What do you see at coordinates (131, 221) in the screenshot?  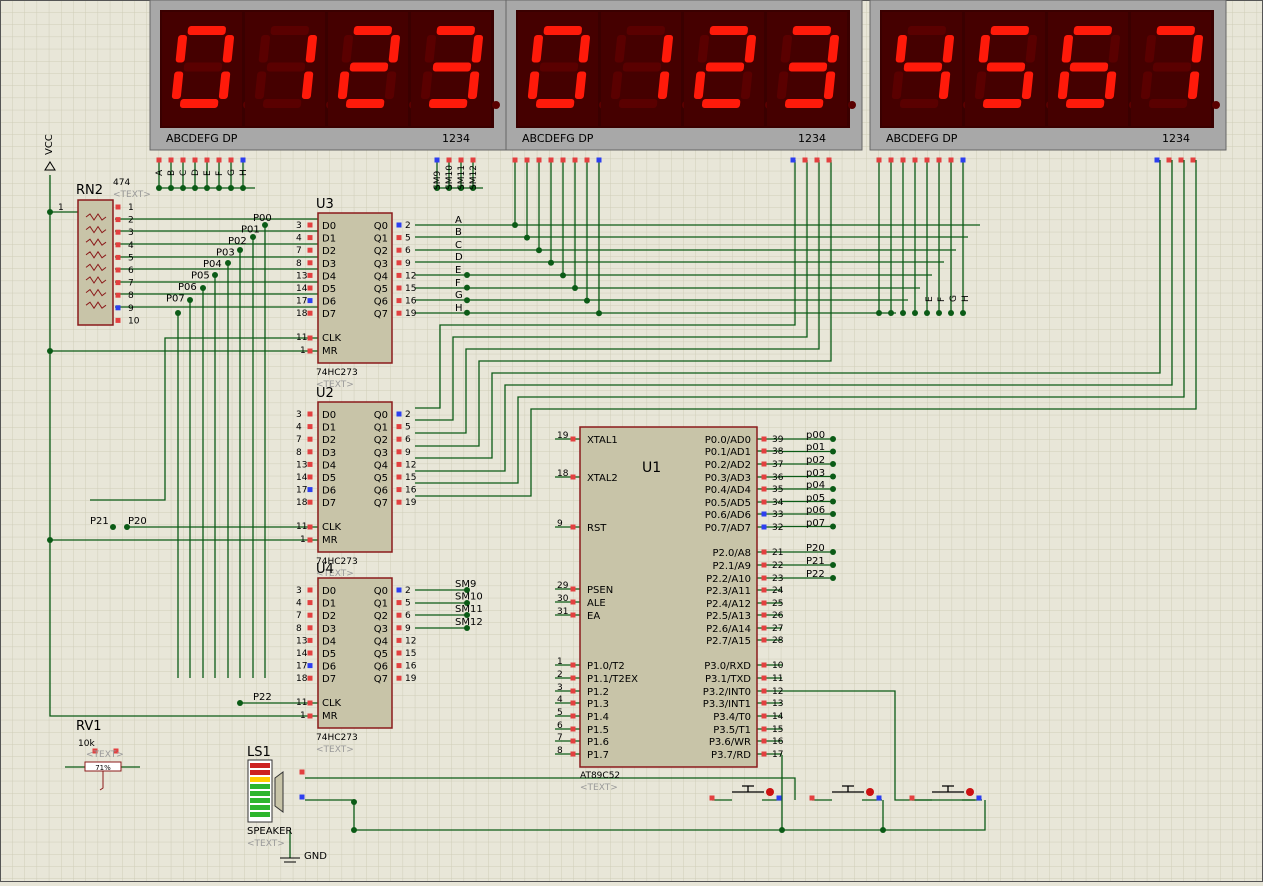 I see `rn2-pin-number: 2` at bounding box center [131, 221].